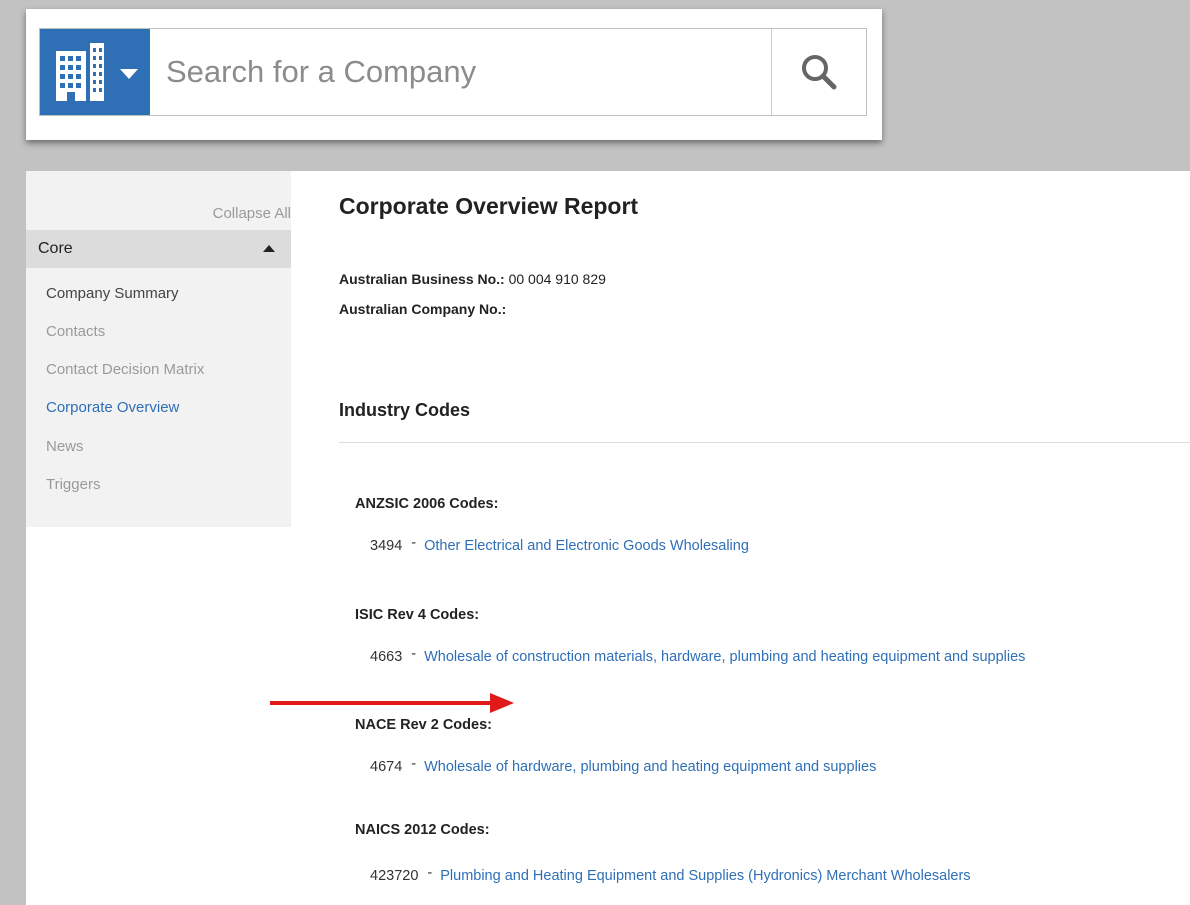  Describe the element at coordinates (489, 206) in the screenshot. I see `page-title: Corporate Overview Report` at that location.